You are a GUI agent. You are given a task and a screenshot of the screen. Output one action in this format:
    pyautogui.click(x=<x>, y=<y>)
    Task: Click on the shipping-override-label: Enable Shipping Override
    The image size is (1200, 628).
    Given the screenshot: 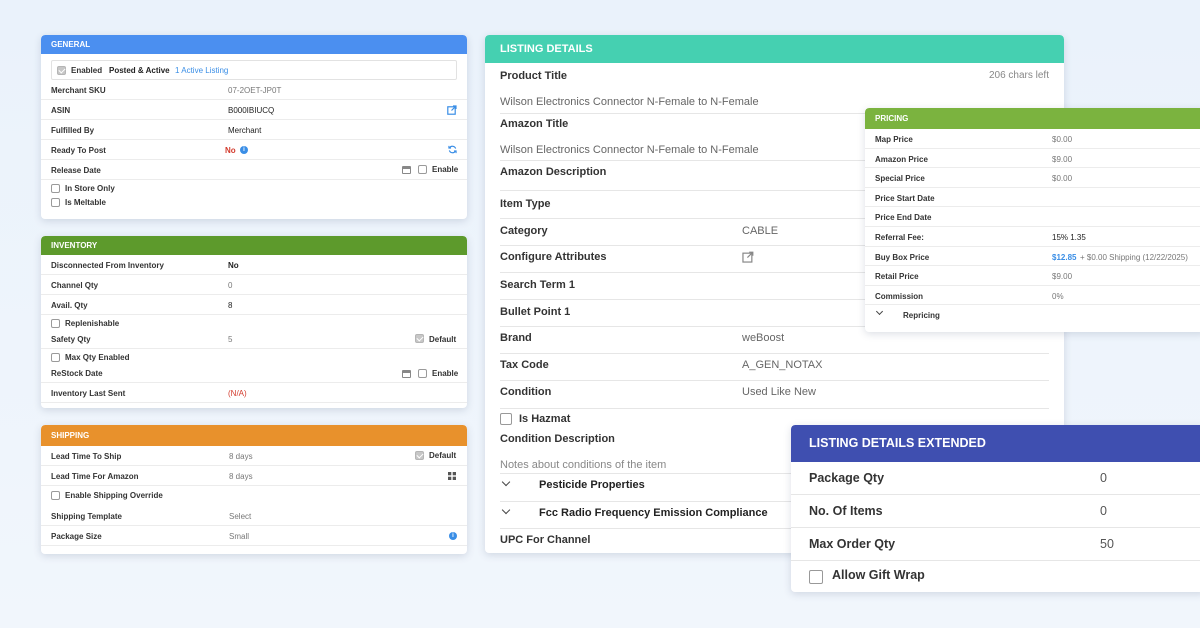 What is the action you would take?
    pyautogui.click(x=114, y=495)
    